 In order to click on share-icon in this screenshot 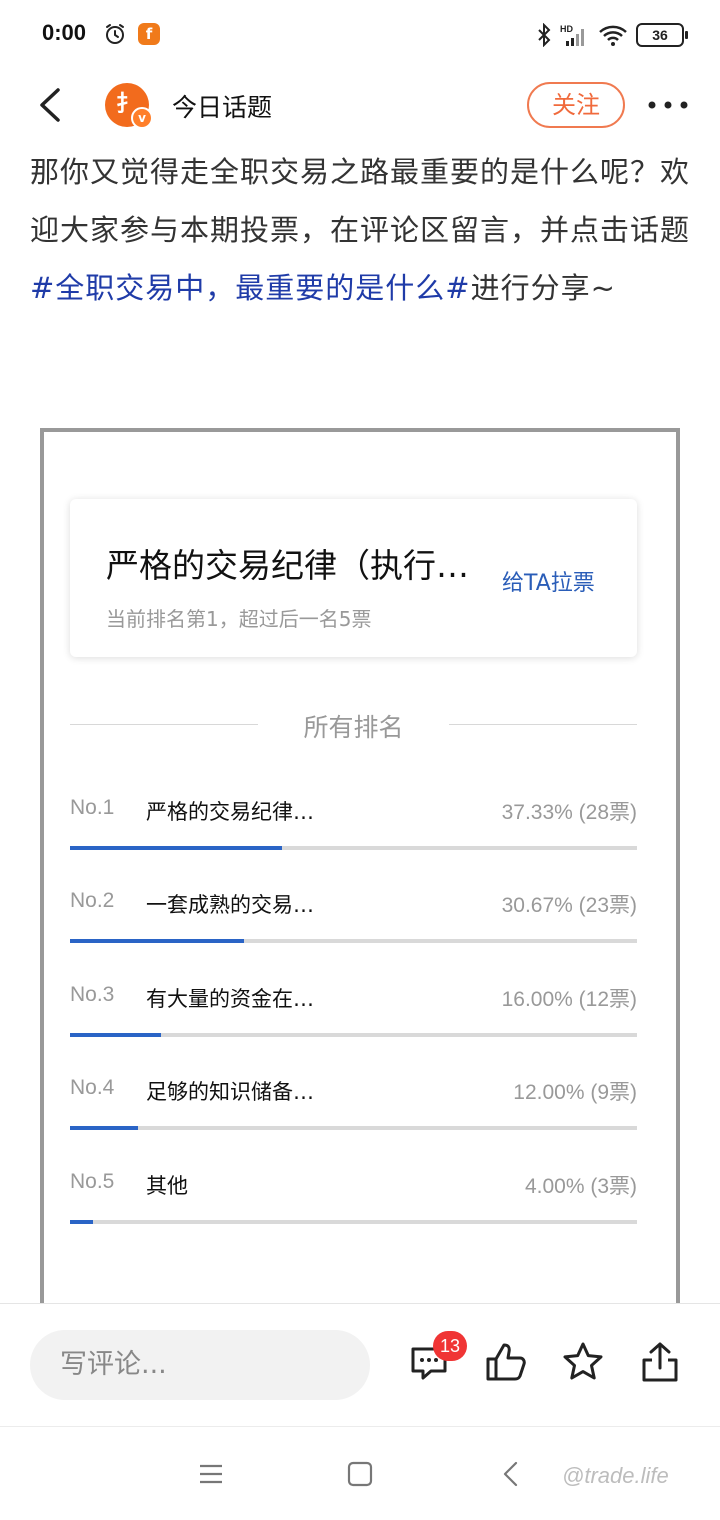, I will do `click(660, 1362)`.